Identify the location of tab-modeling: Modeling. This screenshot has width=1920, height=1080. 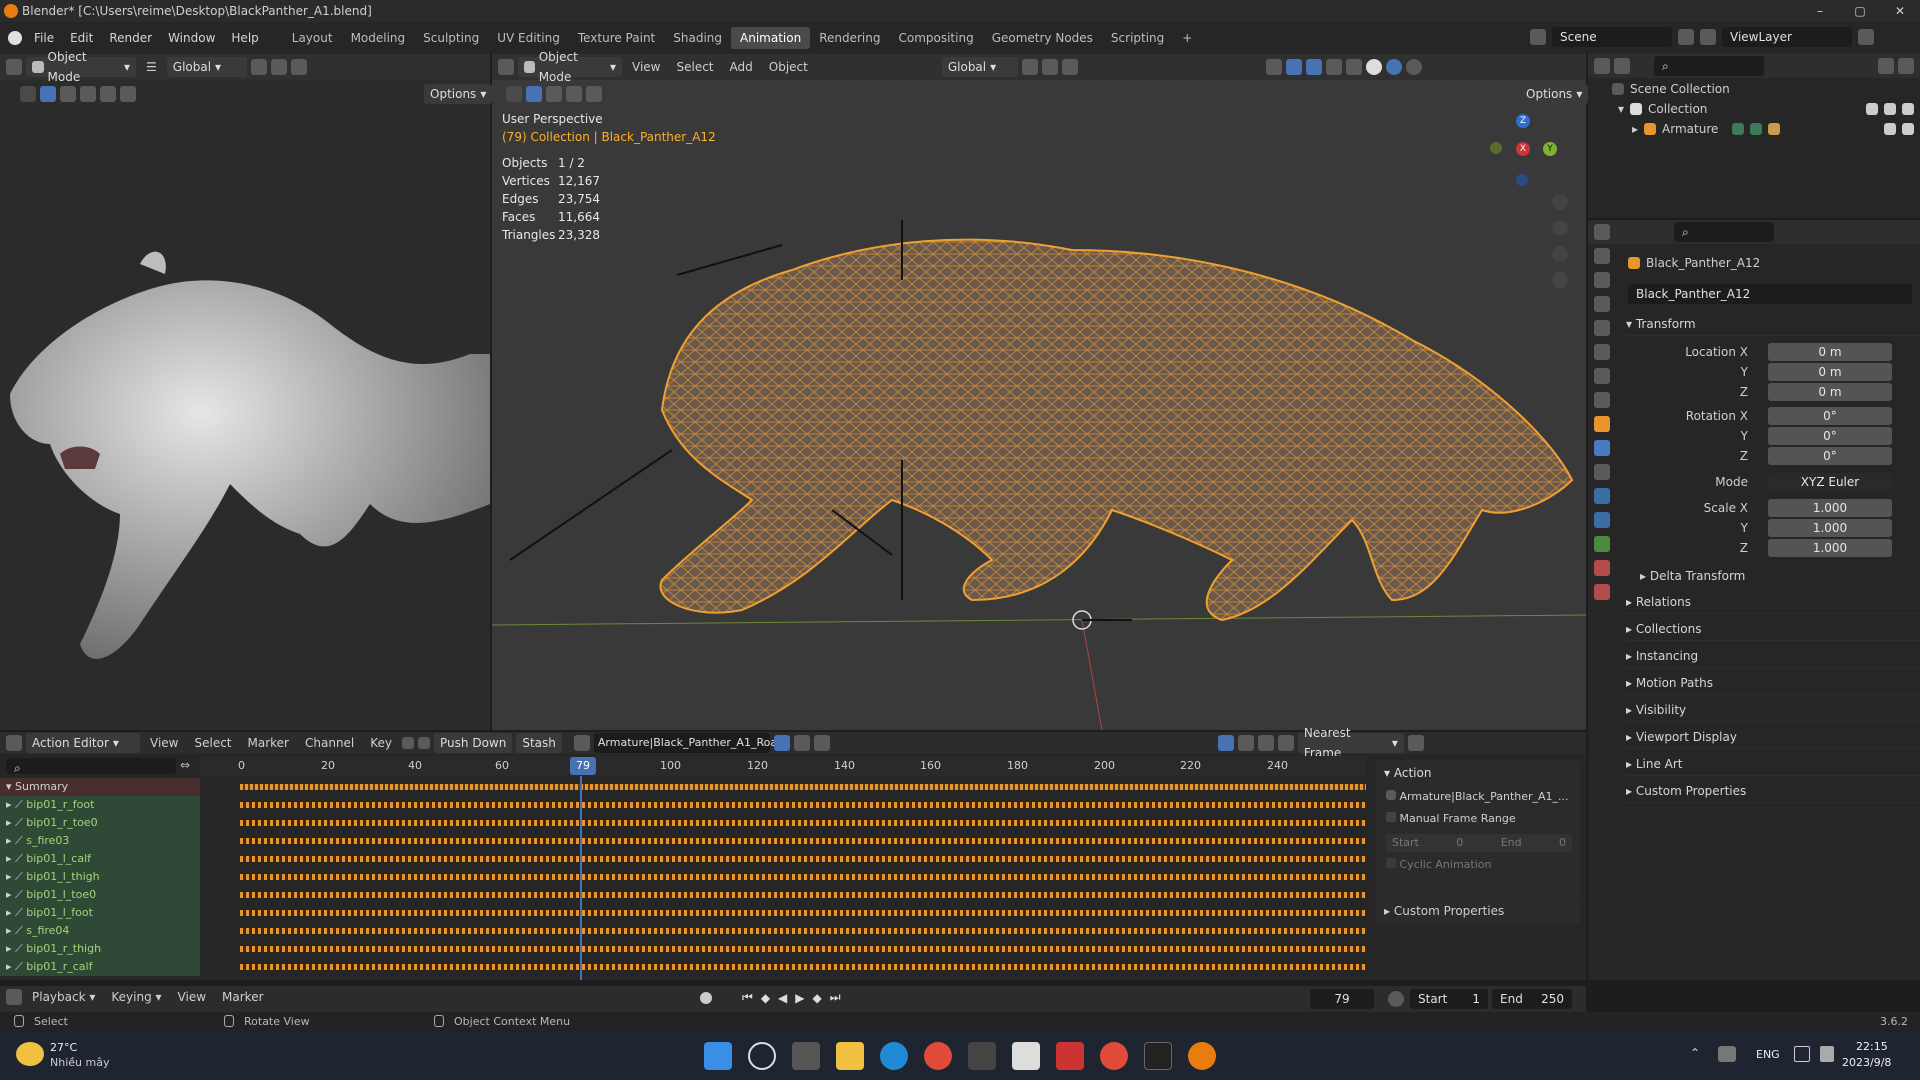
(378, 38).